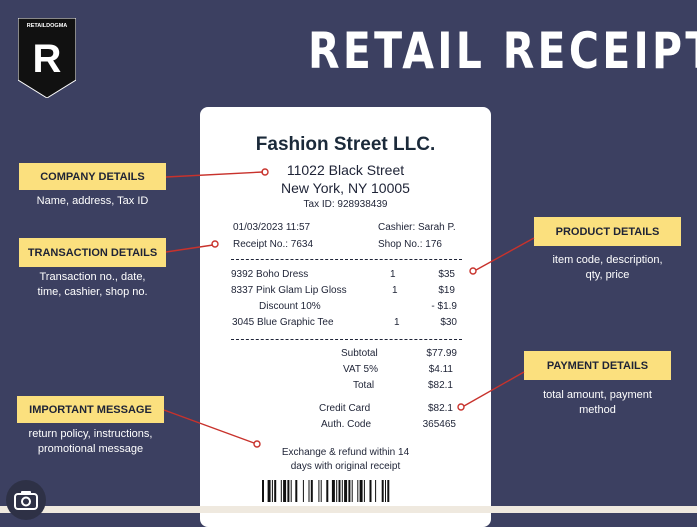 Image resolution: width=697 pixels, height=527 pixels. What do you see at coordinates (189, 248) in the screenshot?
I see `connector-transaction` at bounding box center [189, 248].